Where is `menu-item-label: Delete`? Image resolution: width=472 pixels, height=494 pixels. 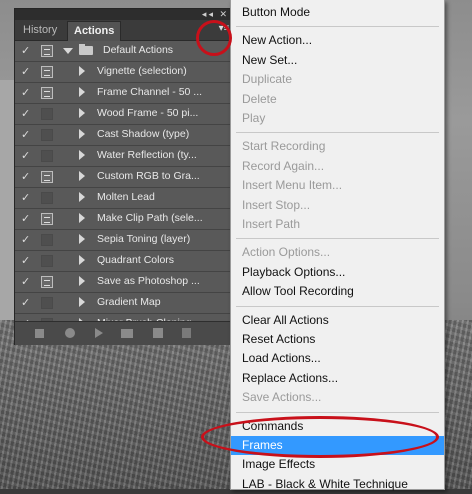
menu-item-label: Delete is located at coordinates (259, 98).